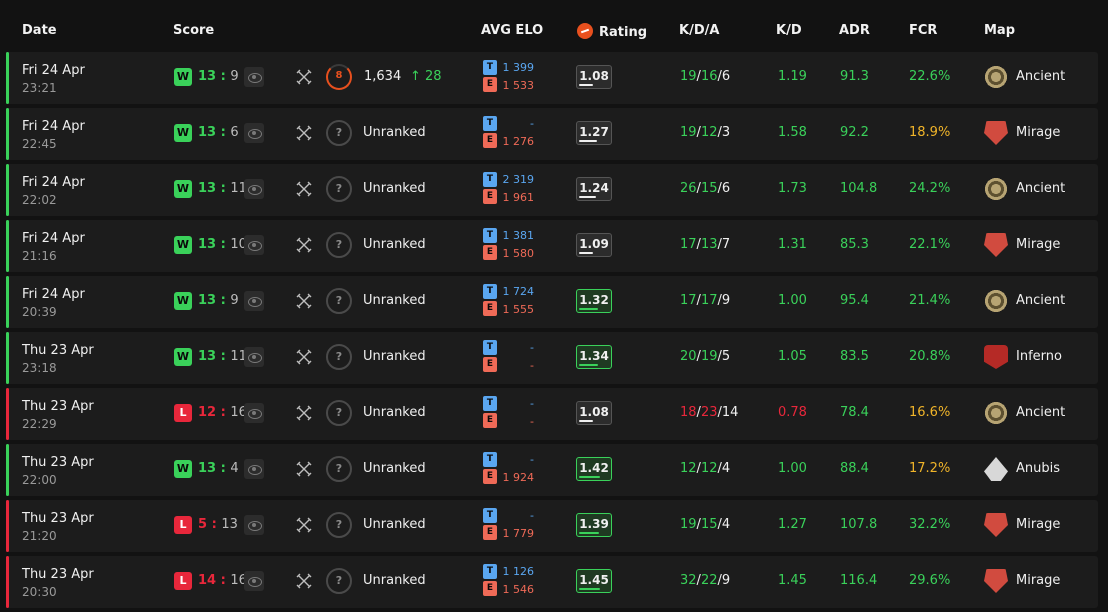 The image size is (1108, 612). What do you see at coordinates (203, 524) in the screenshot?
I see `score-own: 5` at bounding box center [203, 524].